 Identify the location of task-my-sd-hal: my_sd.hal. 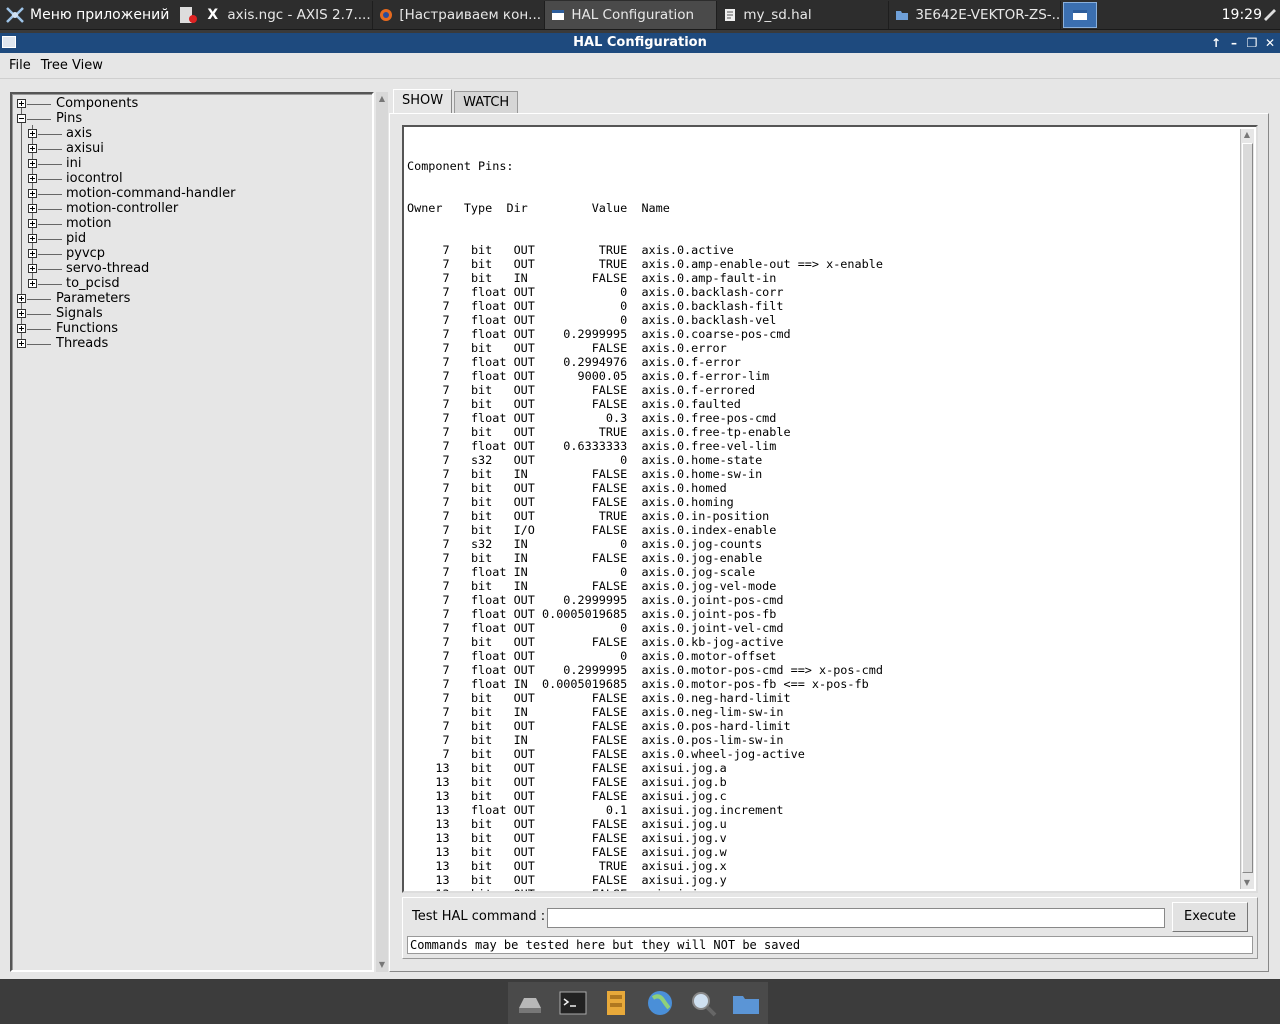
(803, 14).